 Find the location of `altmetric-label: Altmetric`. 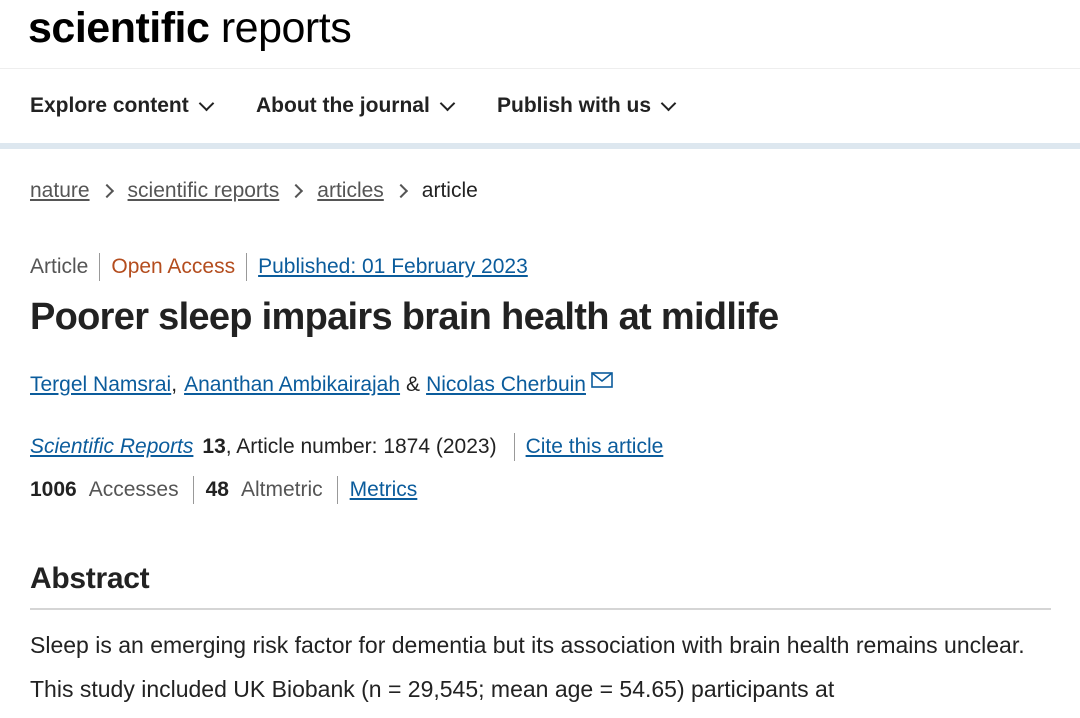

altmetric-label: Altmetric is located at coordinates (281, 489).